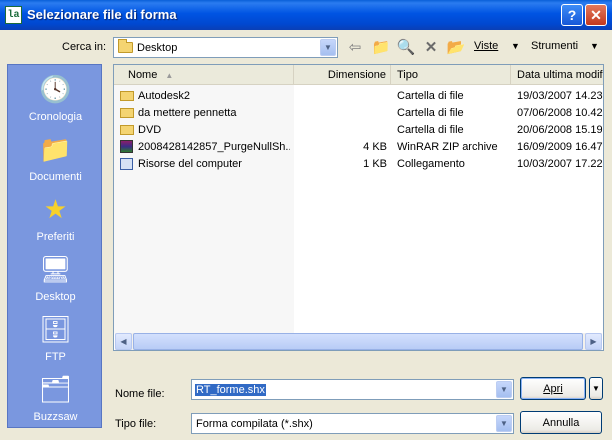  Describe the element at coordinates (352, 389) in the screenshot. I see `filename-input: RT_forme.shx ▼` at that location.